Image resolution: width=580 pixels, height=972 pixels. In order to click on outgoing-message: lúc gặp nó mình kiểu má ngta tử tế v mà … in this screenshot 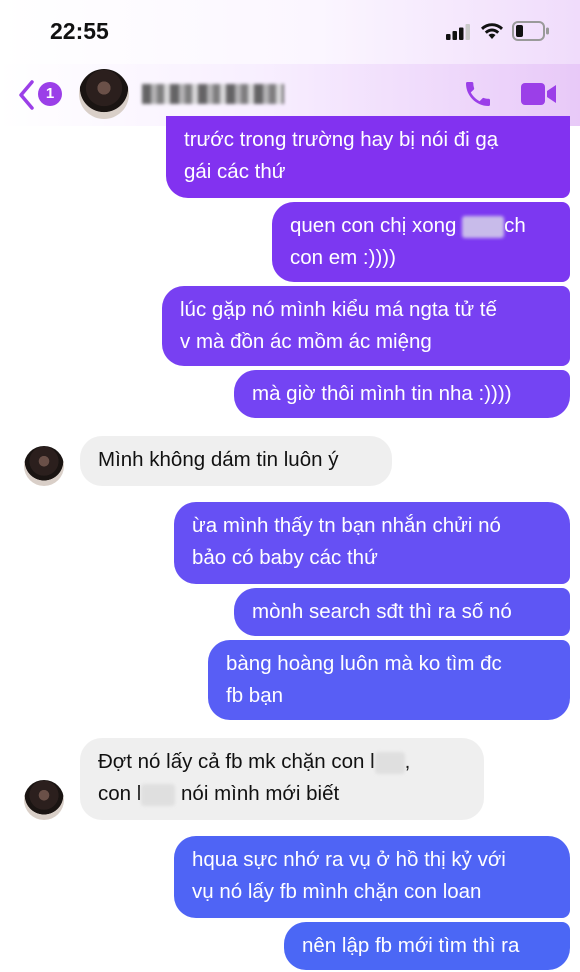, I will do `click(366, 326)`.